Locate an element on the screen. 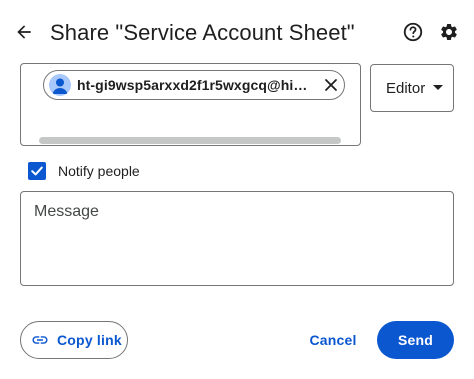  notify-people-checkbox is located at coordinates (37, 171).